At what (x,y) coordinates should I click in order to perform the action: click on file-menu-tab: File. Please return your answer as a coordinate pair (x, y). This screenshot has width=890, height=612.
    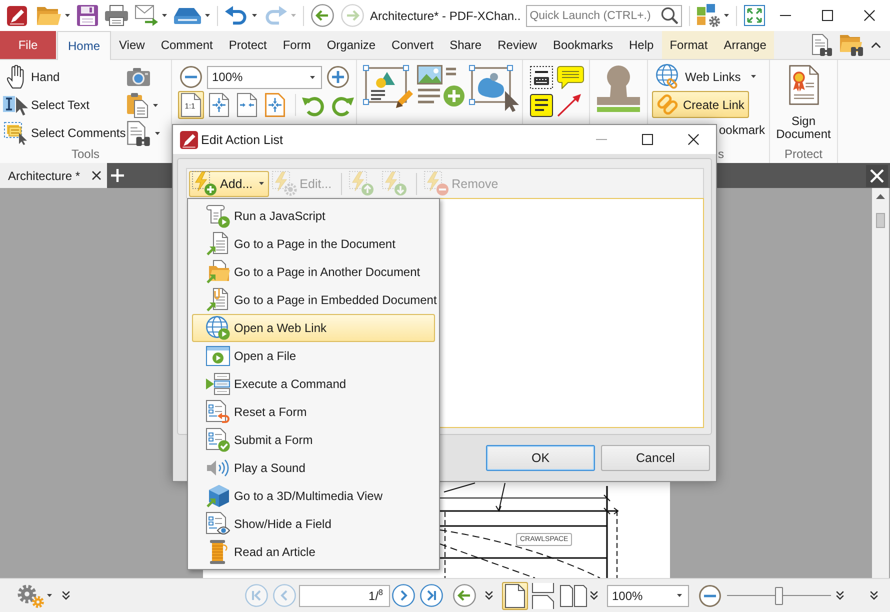
    Looking at the image, I should click on (28, 45).